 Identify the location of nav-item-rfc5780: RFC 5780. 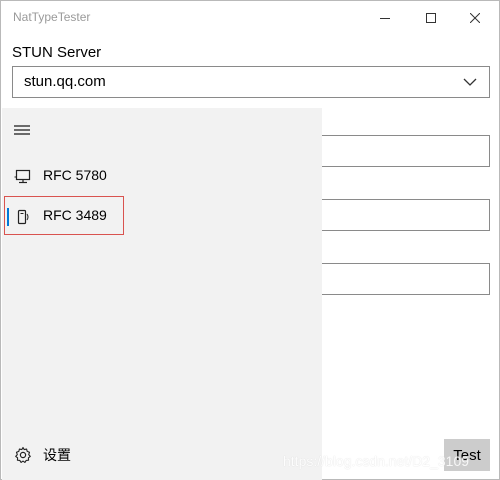
(162, 176).